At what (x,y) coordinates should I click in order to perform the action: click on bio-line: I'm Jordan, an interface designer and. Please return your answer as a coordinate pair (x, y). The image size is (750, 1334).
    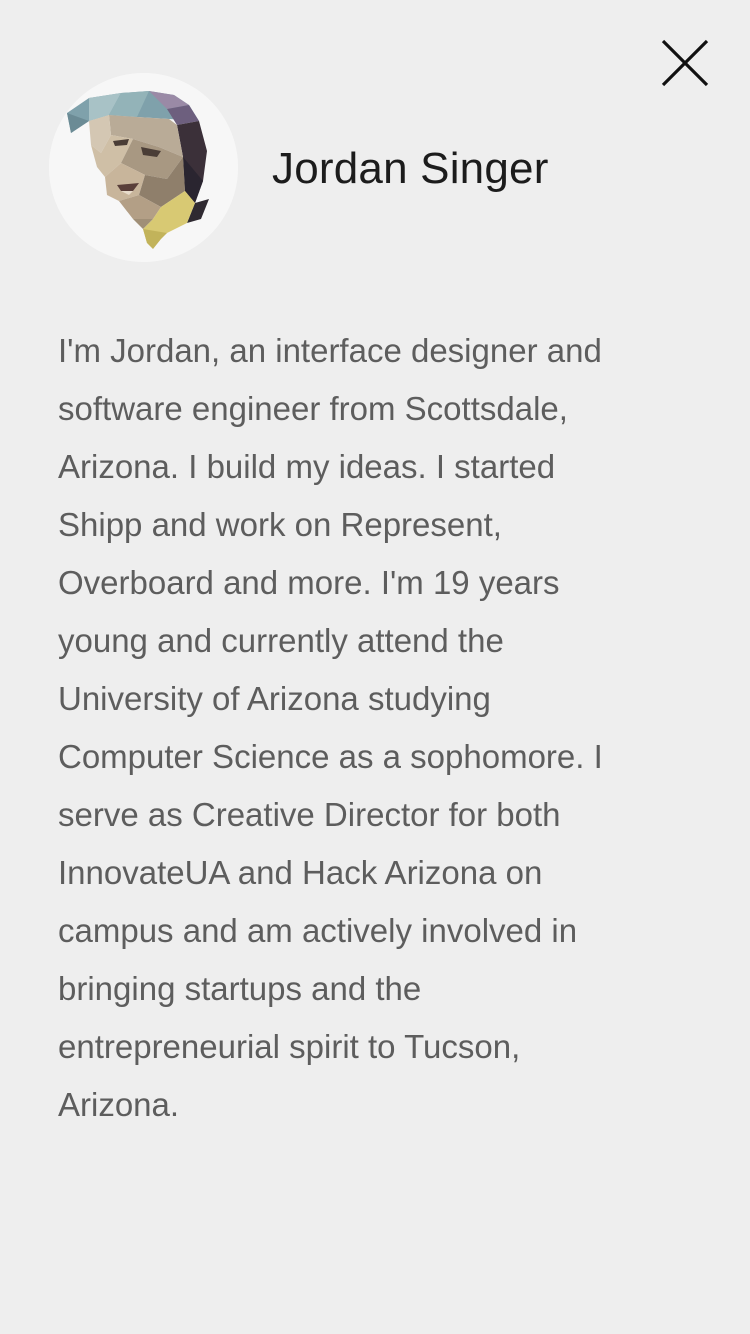
    Looking at the image, I should click on (330, 350).